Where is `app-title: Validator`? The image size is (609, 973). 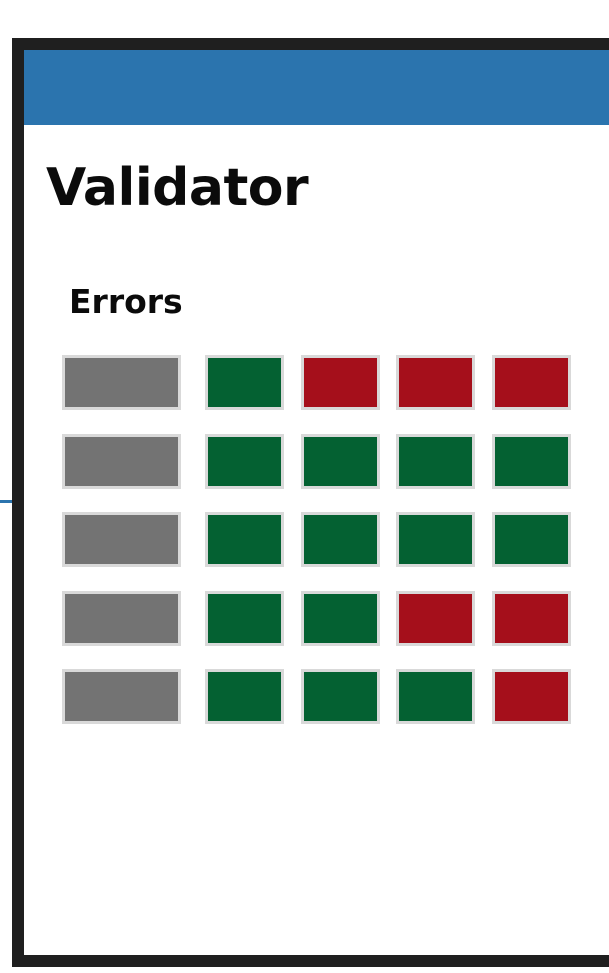
app-title: Validator is located at coordinates (177, 188).